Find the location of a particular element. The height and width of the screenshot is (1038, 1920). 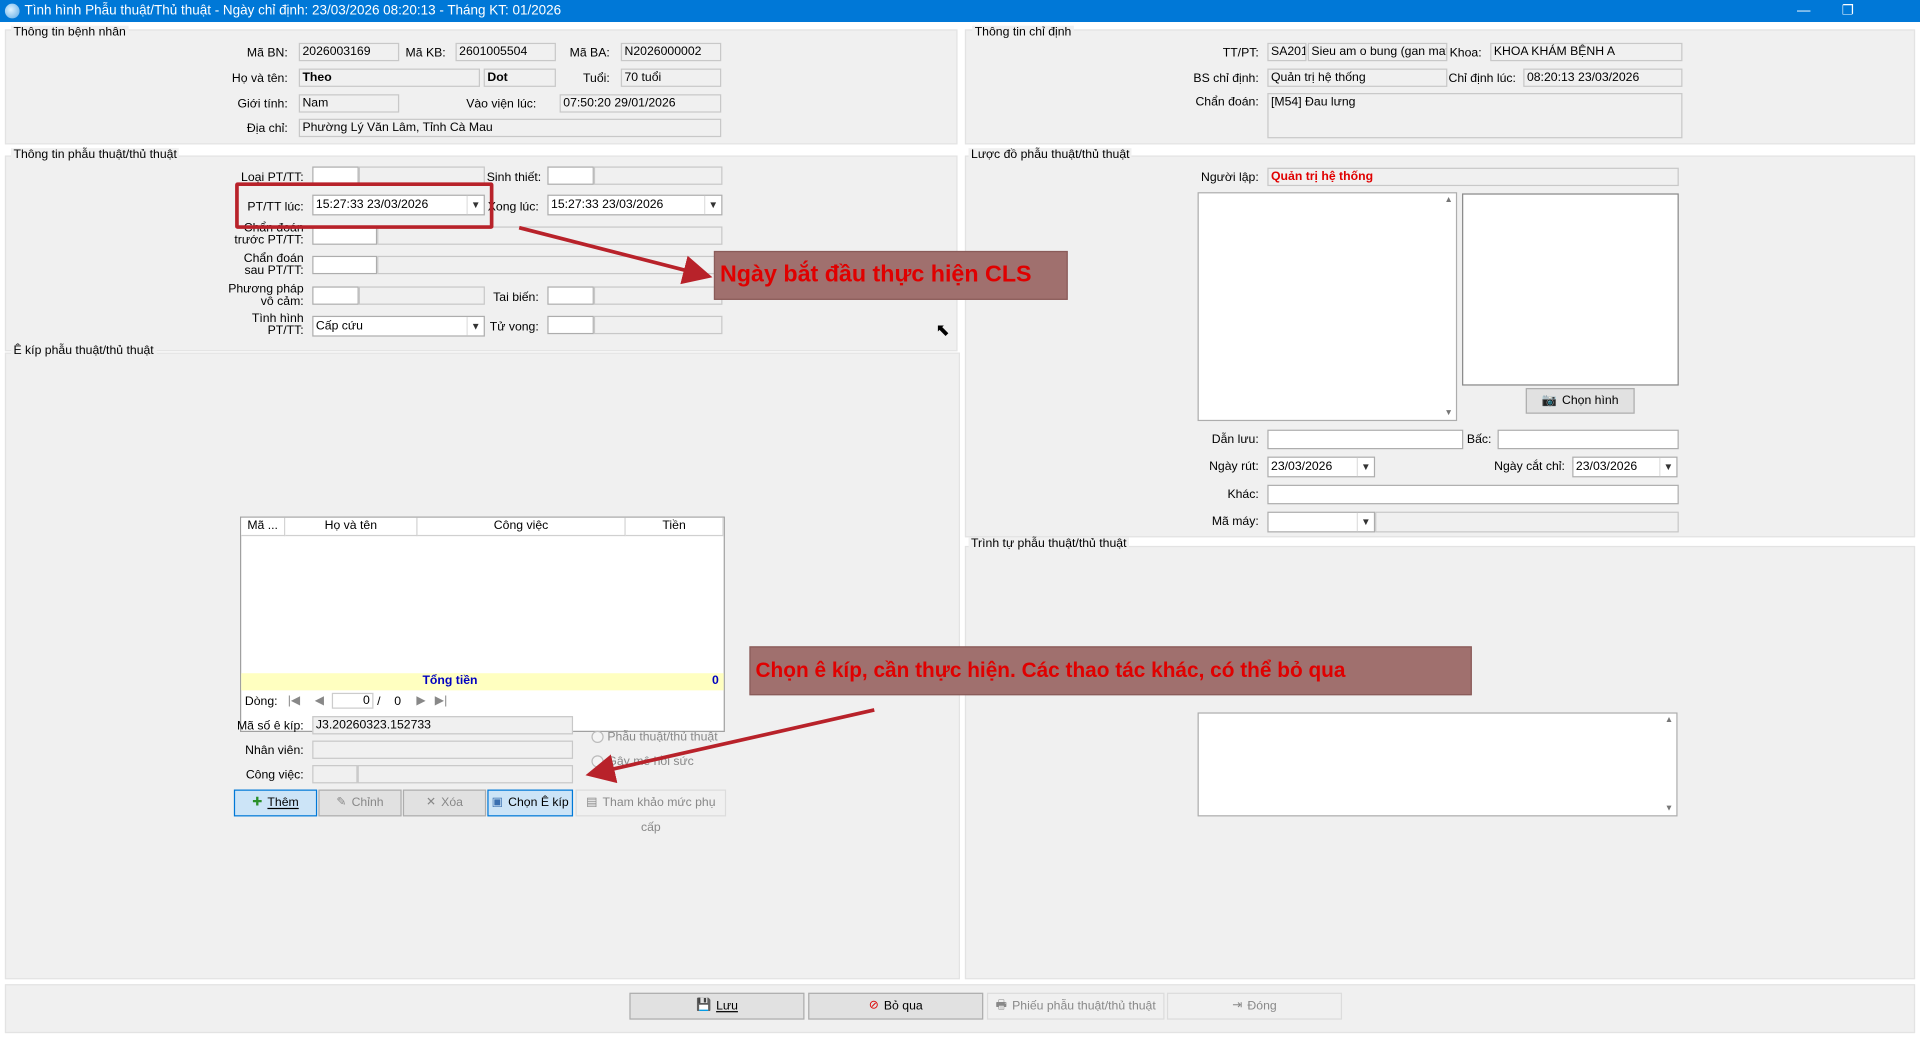

mouse-cursor-icon: ⬉ is located at coordinates (942, 329).